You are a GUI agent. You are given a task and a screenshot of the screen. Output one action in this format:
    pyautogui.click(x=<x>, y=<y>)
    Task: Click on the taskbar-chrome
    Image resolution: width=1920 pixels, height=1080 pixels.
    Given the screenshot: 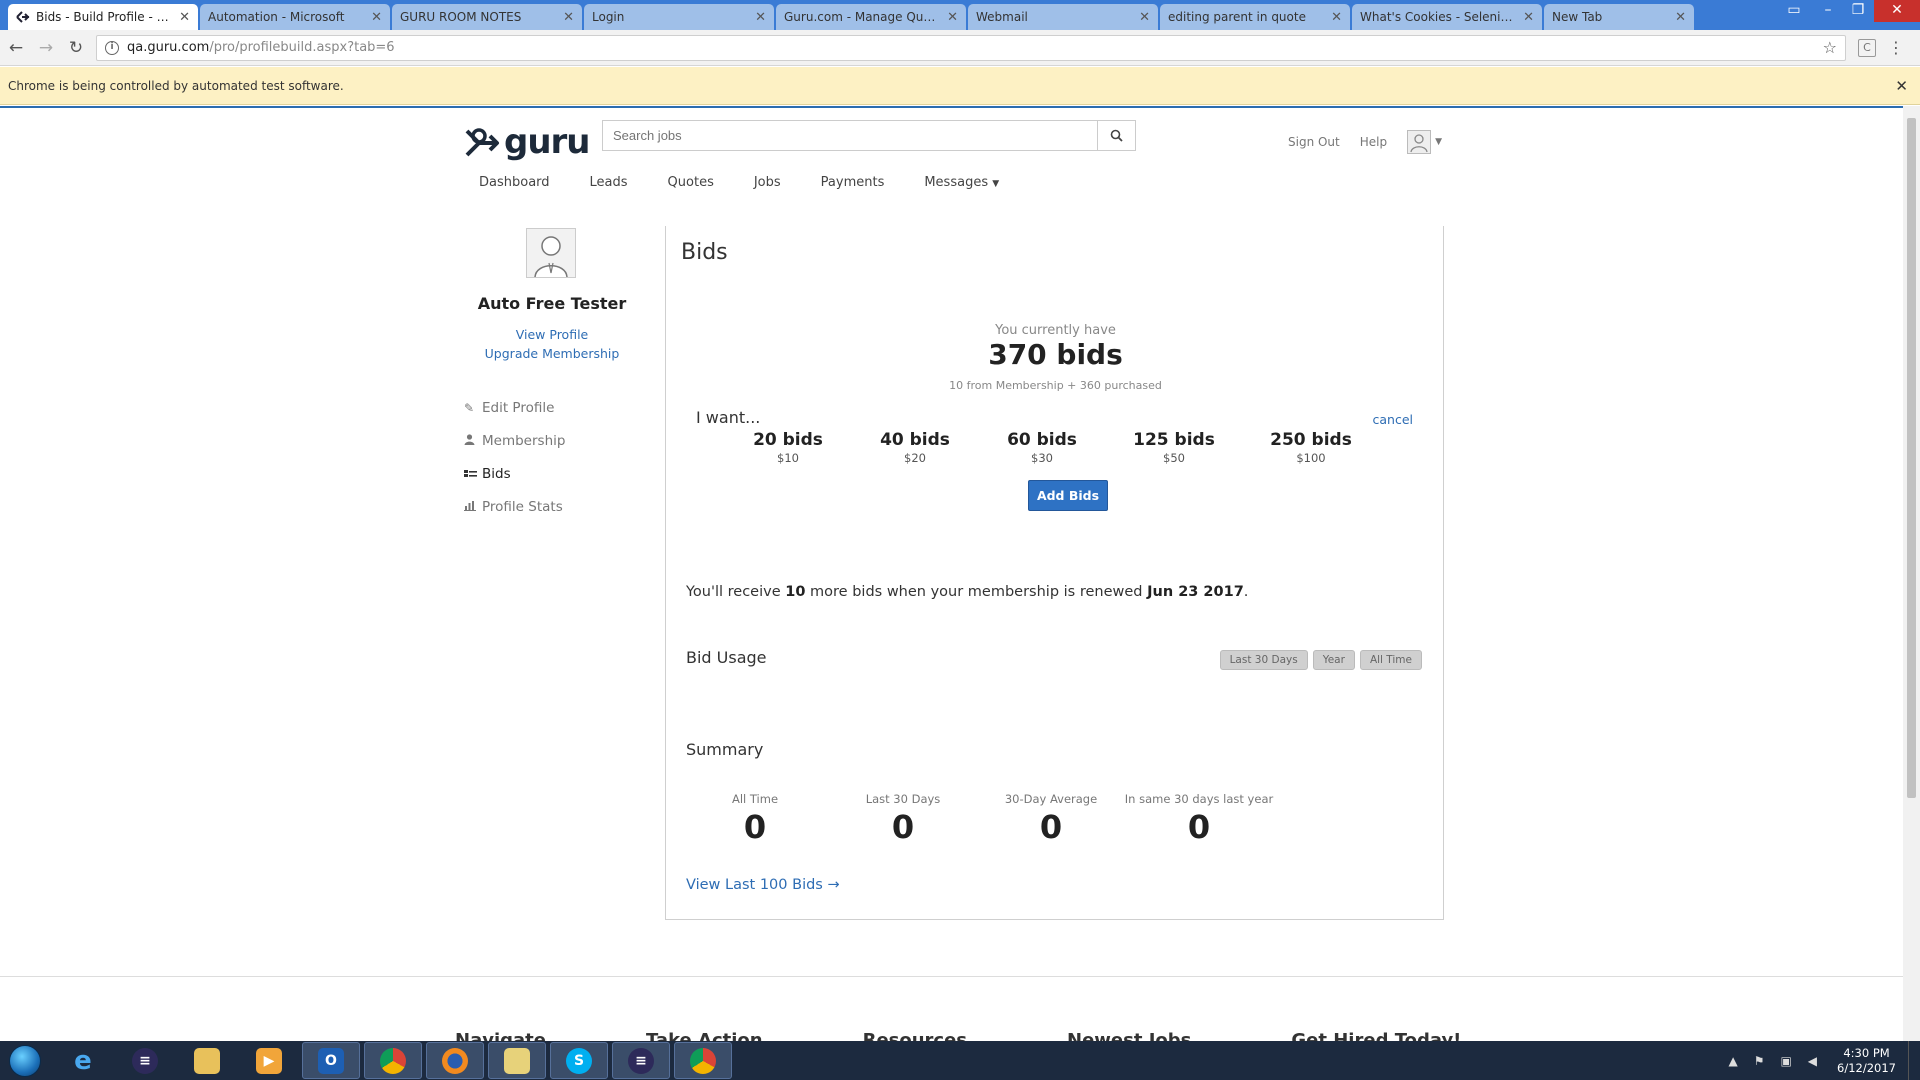 What is the action you would take?
    pyautogui.click(x=393, y=1060)
    